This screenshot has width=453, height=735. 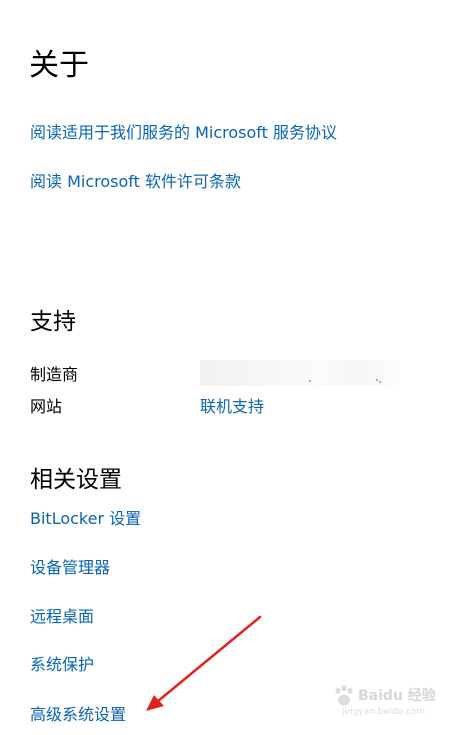 What do you see at coordinates (344, 695) in the screenshot?
I see `paw-logo-icon` at bounding box center [344, 695].